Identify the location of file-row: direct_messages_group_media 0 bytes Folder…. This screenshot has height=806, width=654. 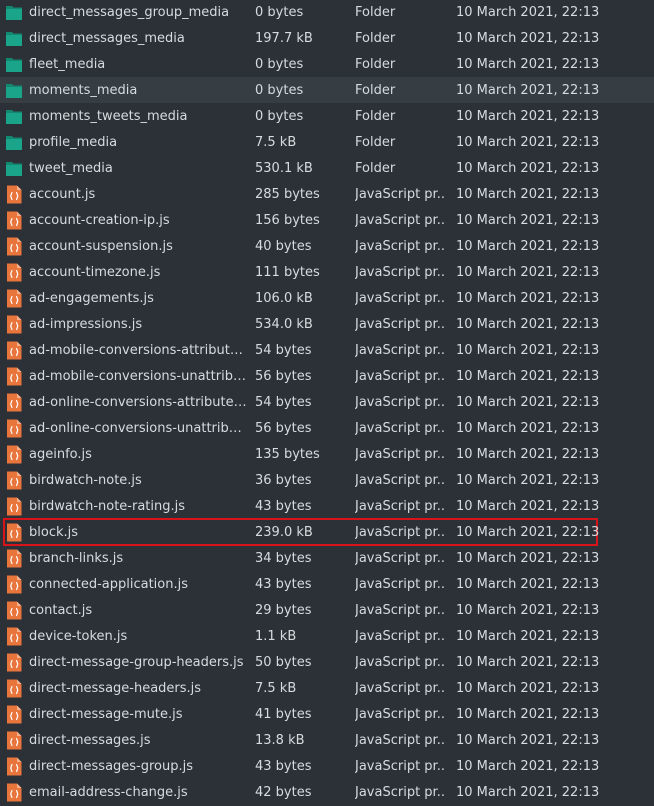
(327, 12).